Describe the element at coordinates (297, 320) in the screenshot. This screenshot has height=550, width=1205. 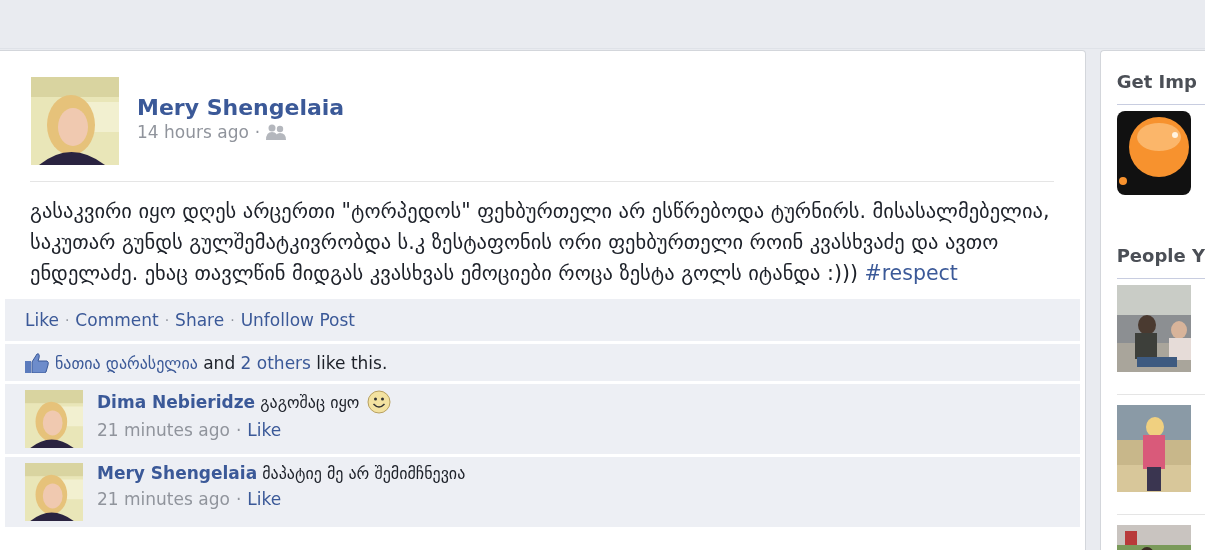
I see `action-link: Unfollow Post` at that location.